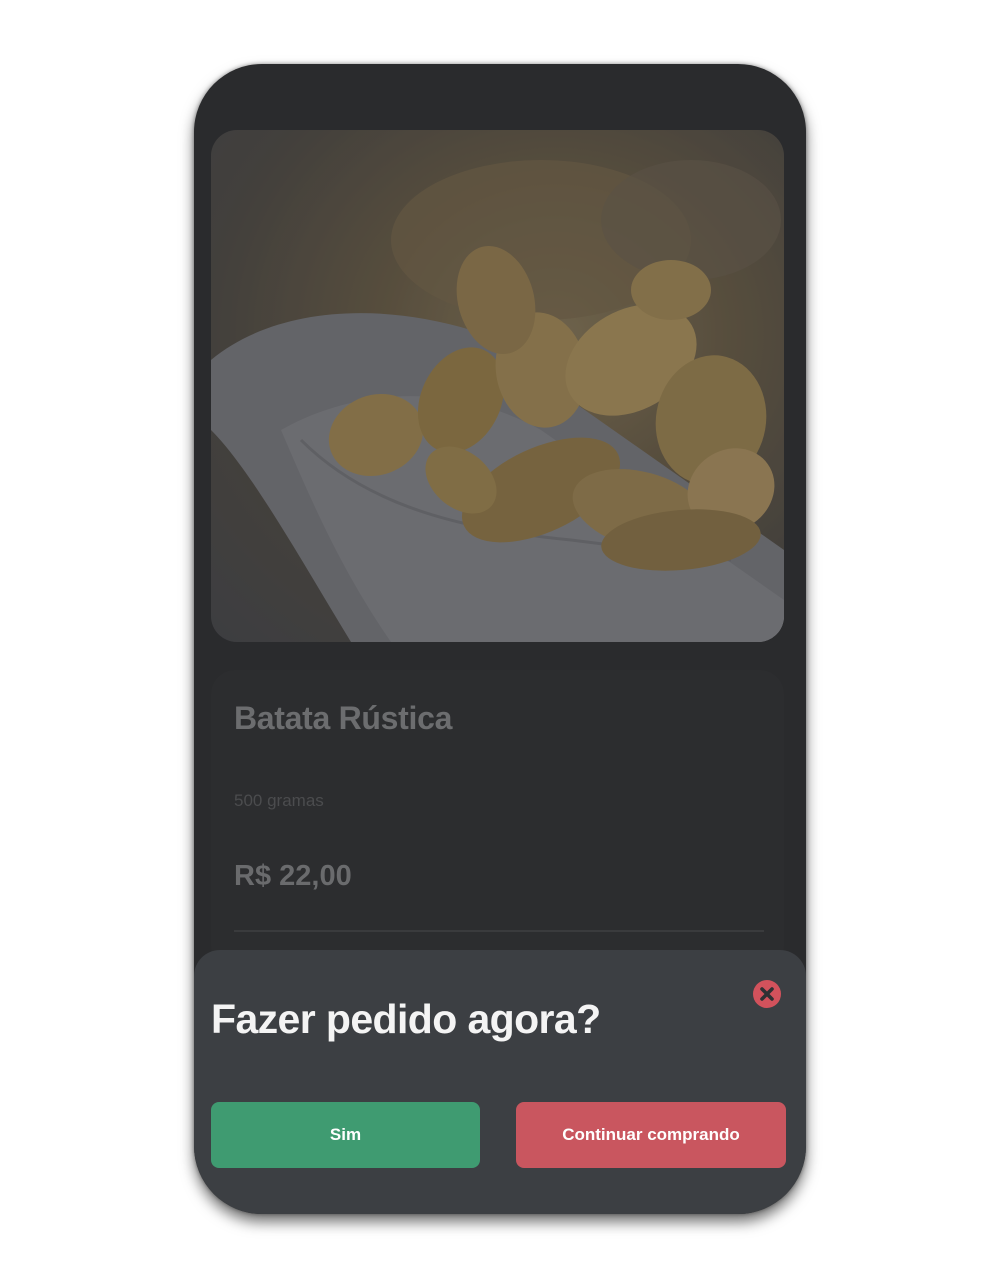 The image size is (1000, 1278). I want to click on yes-button: Sim, so click(345, 1135).